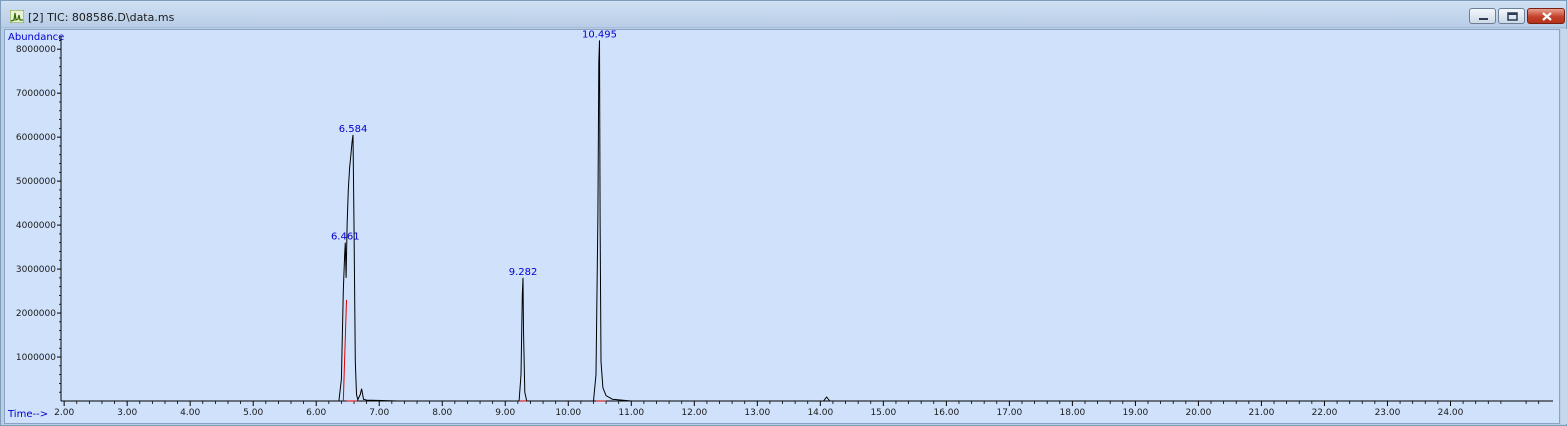 This screenshot has height=426, width=1567. What do you see at coordinates (1073, 413) in the screenshot?
I see `x-tick-label: 18.00` at bounding box center [1073, 413].